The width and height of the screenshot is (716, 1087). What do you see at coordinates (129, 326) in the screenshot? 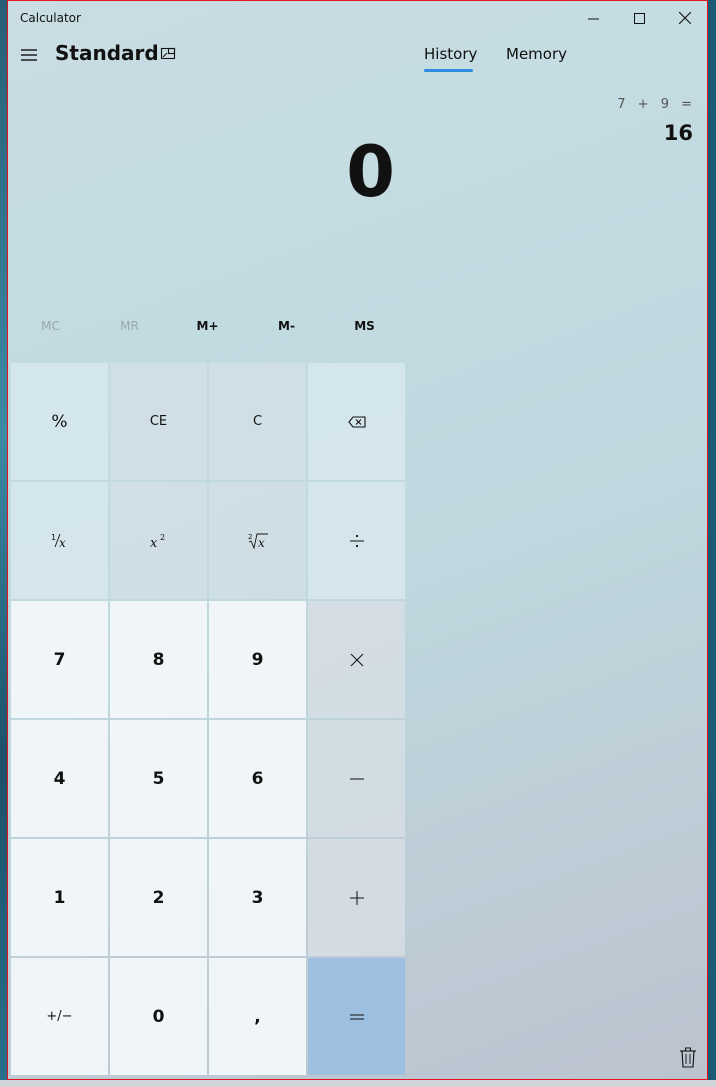
I see `memory-recall-button: MR` at bounding box center [129, 326].